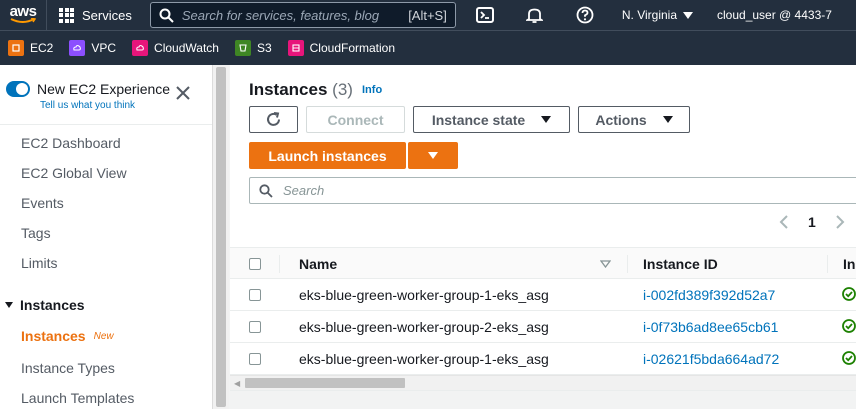  Describe the element at coordinates (107, 15) in the screenshot. I see `services-label: Services` at that location.